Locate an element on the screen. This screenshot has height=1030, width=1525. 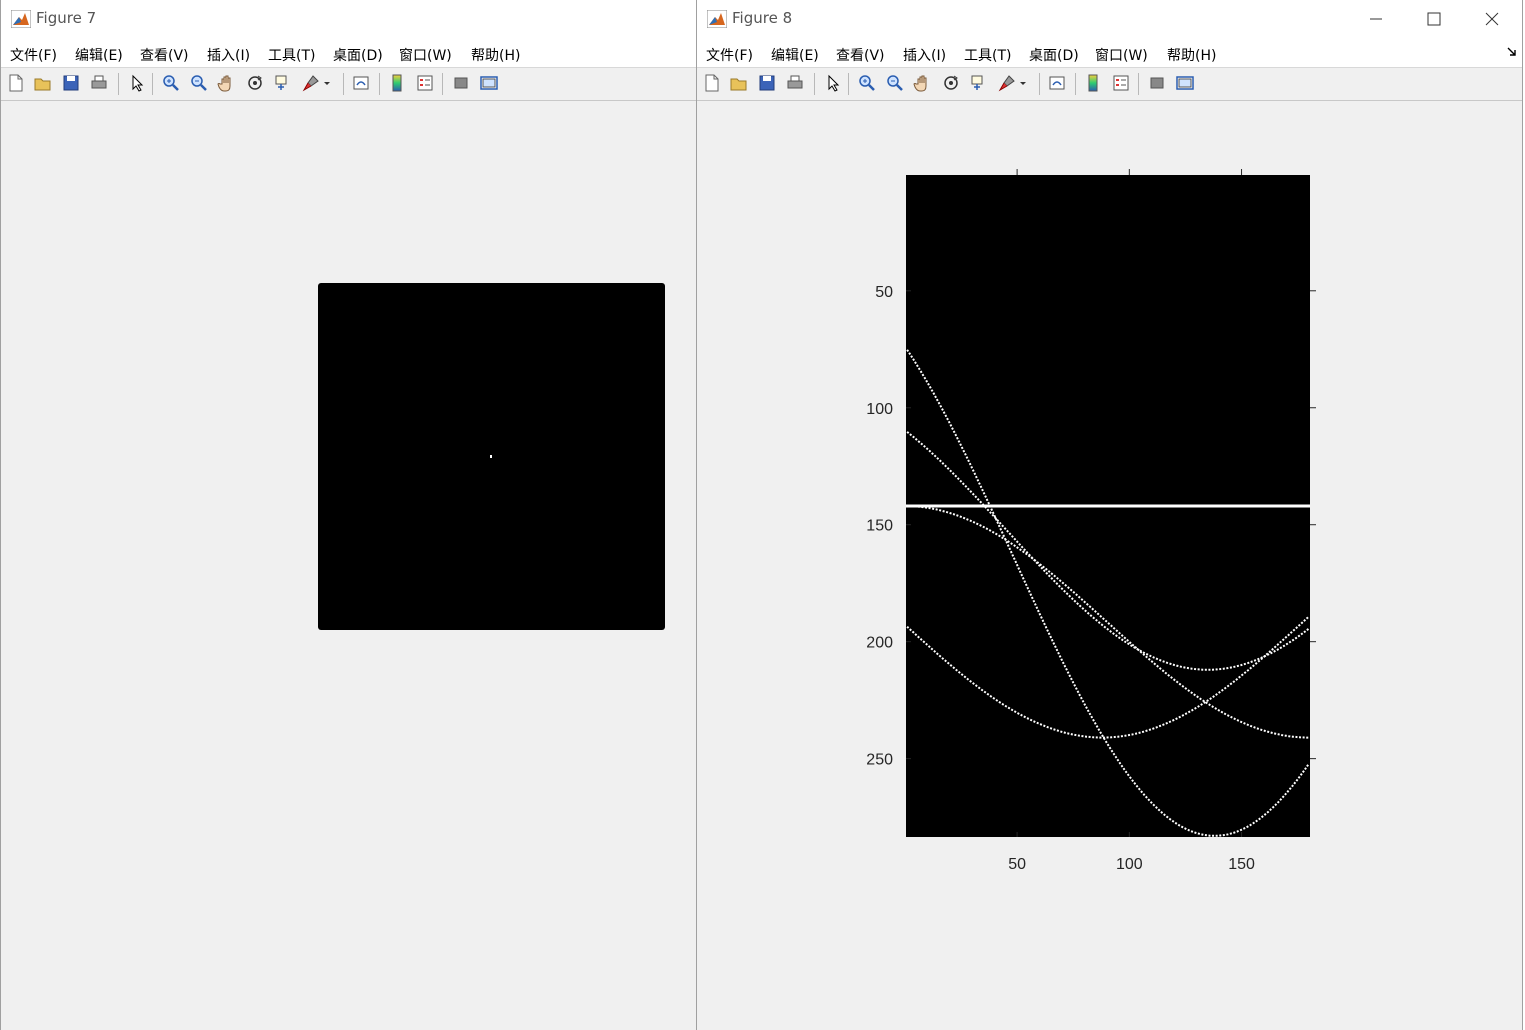
y-tick-label: 150 is located at coordinates (879, 526).